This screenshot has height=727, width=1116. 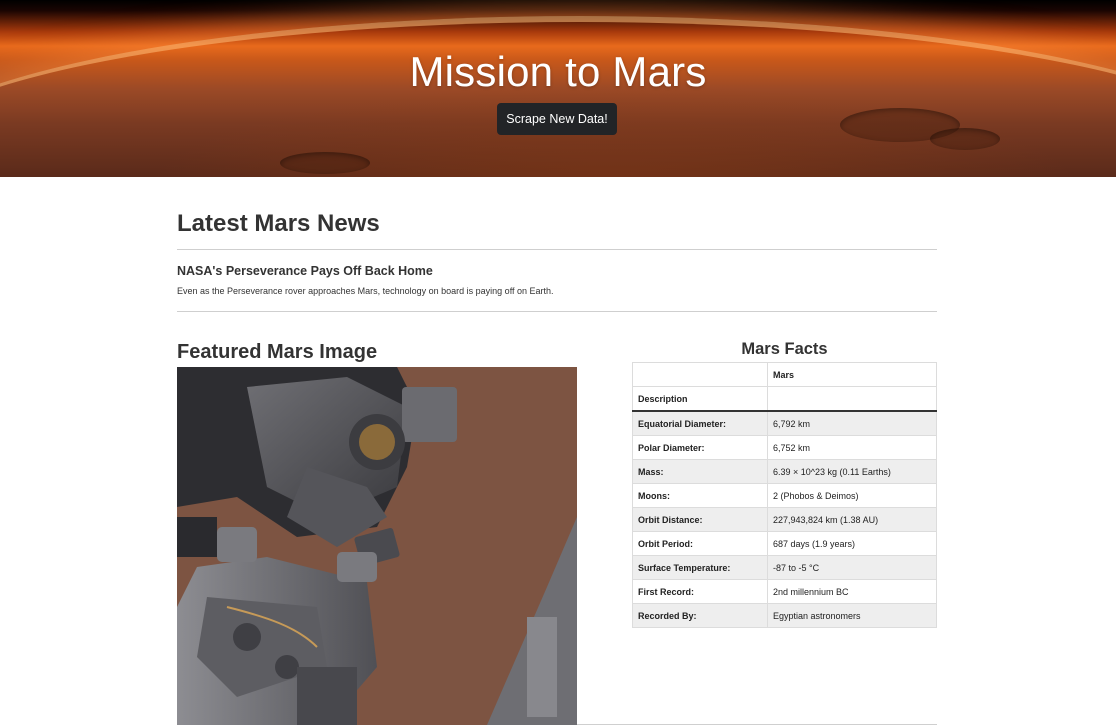 I want to click on row-label: Surface Temperature:, so click(x=700, y=567).